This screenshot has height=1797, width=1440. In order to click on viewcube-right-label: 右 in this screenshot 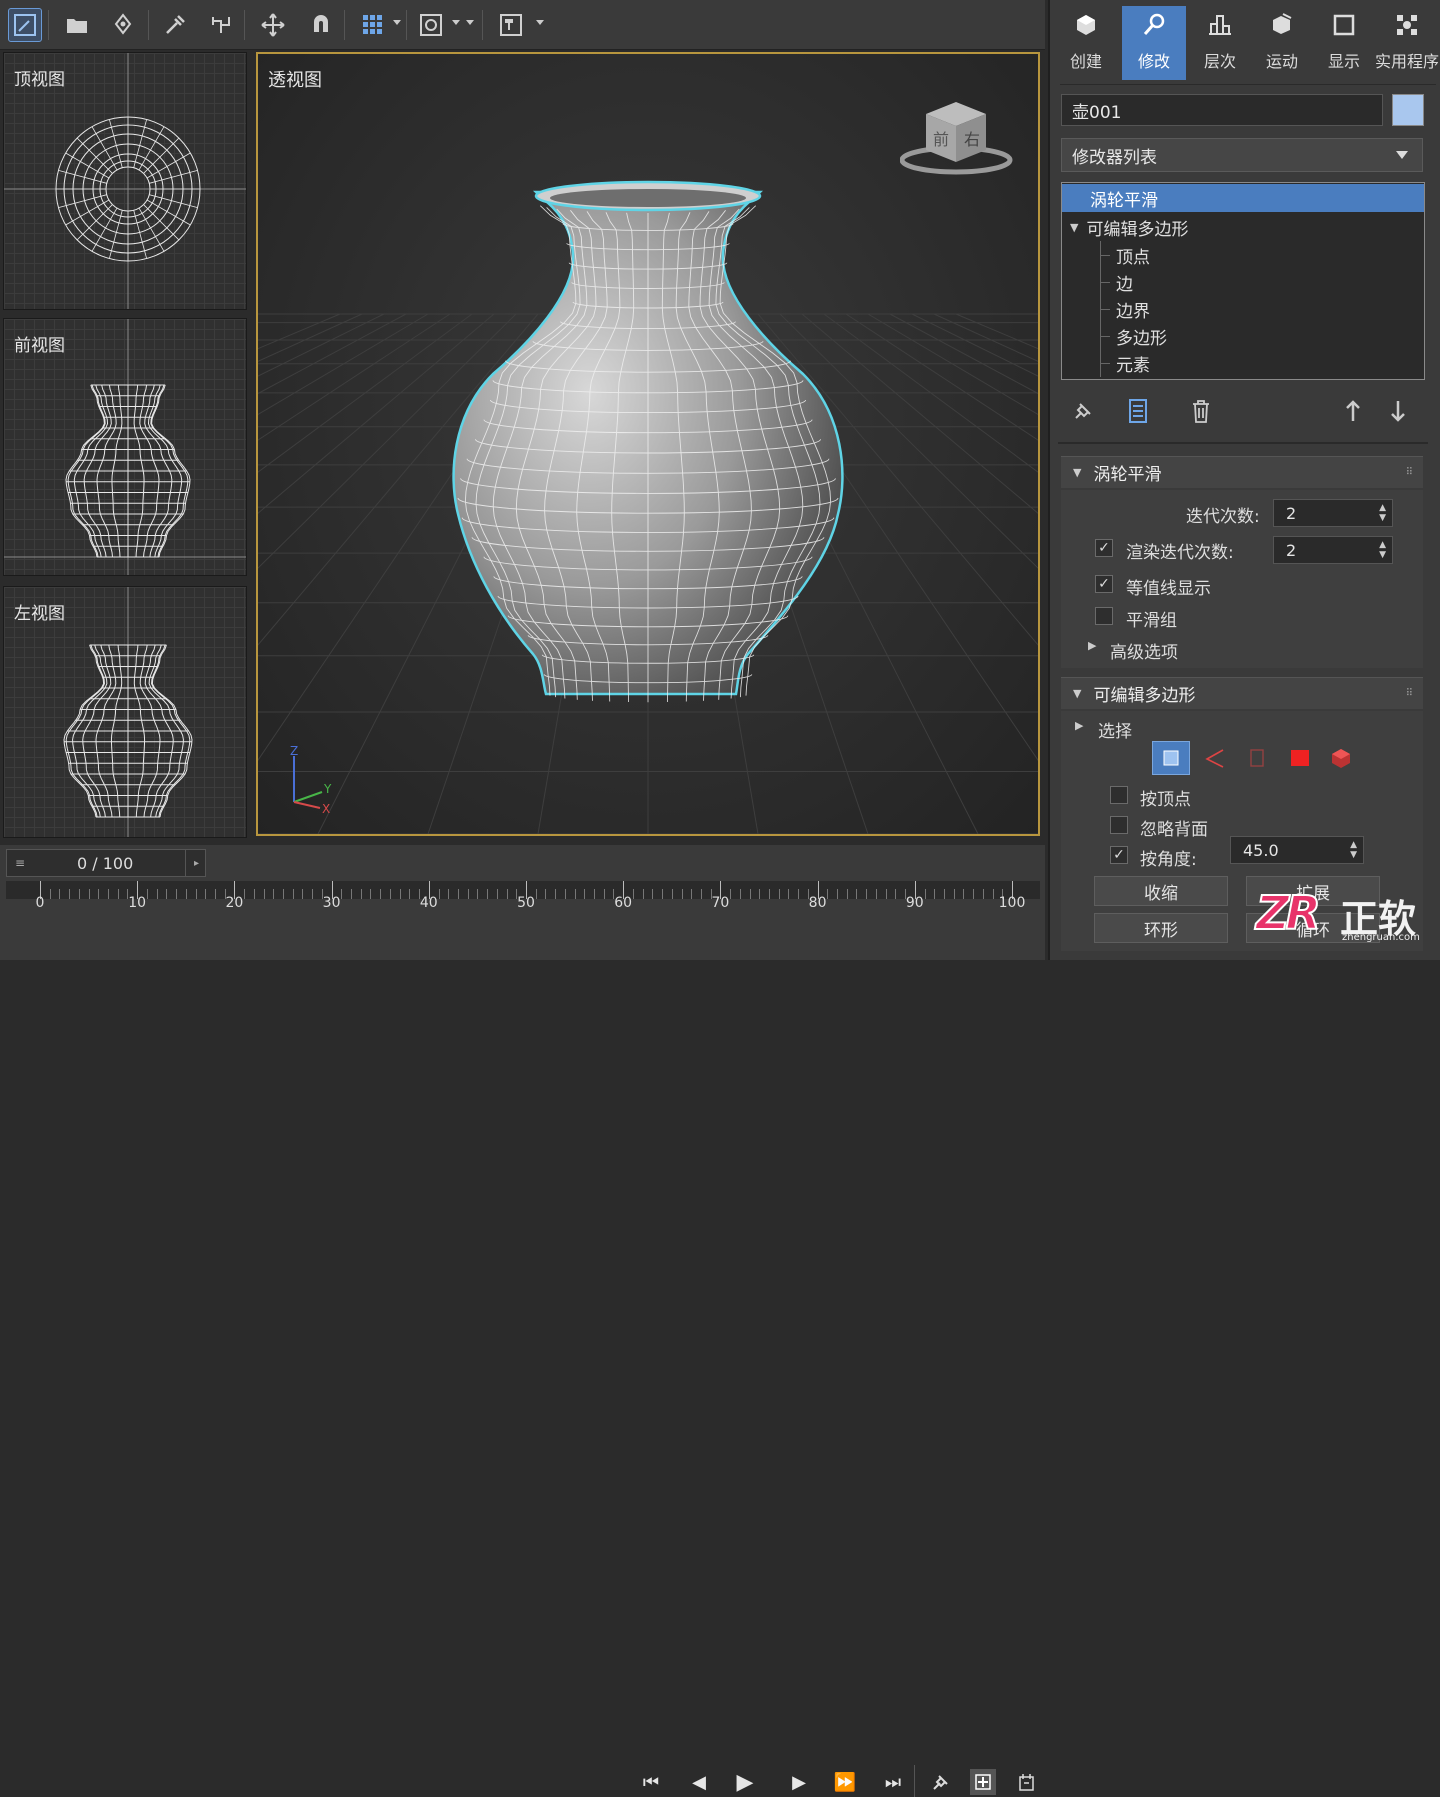, I will do `click(972, 138)`.